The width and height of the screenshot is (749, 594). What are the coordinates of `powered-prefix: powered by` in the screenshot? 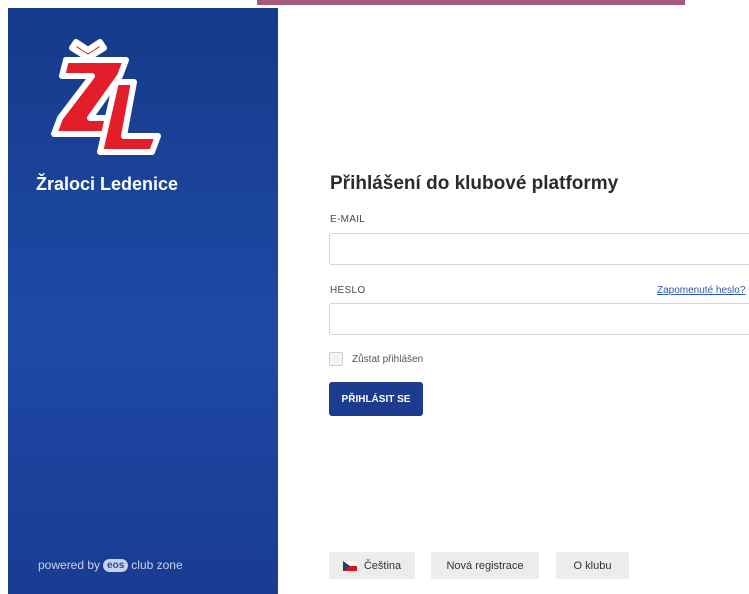 It's located at (69, 565).